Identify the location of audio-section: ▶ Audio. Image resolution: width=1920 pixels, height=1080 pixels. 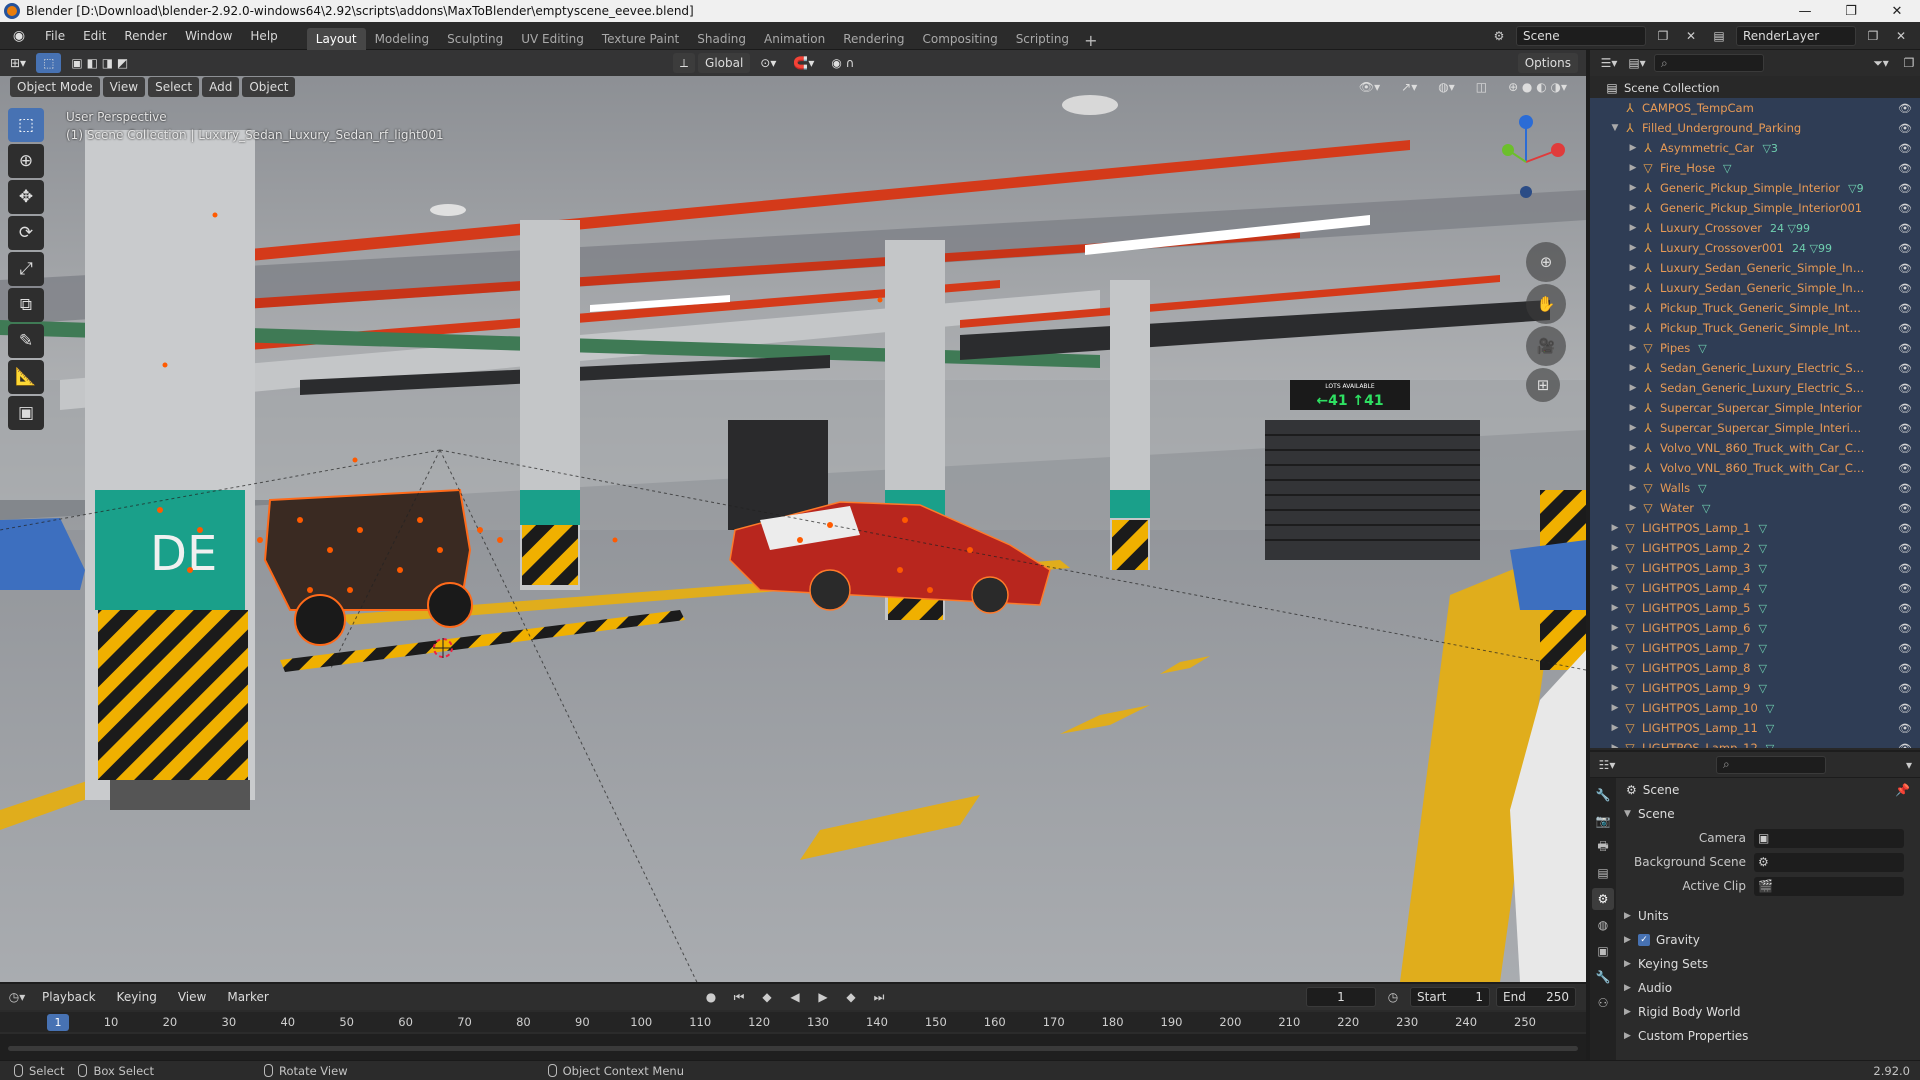
(1769, 988).